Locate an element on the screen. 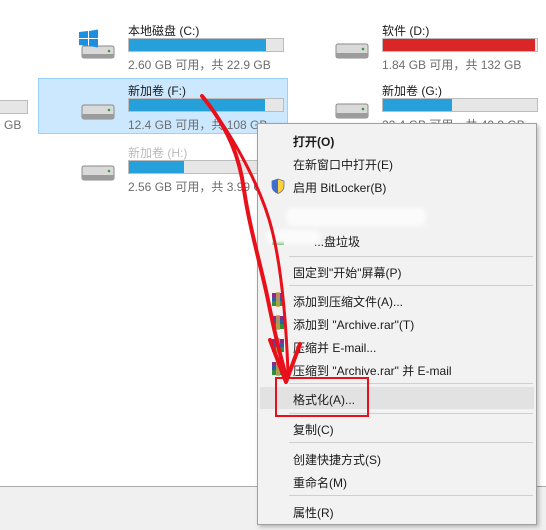  menu-item-add-archive-rar: 添加到 "Archive.rar"(T) is located at coordinates (397, 323).